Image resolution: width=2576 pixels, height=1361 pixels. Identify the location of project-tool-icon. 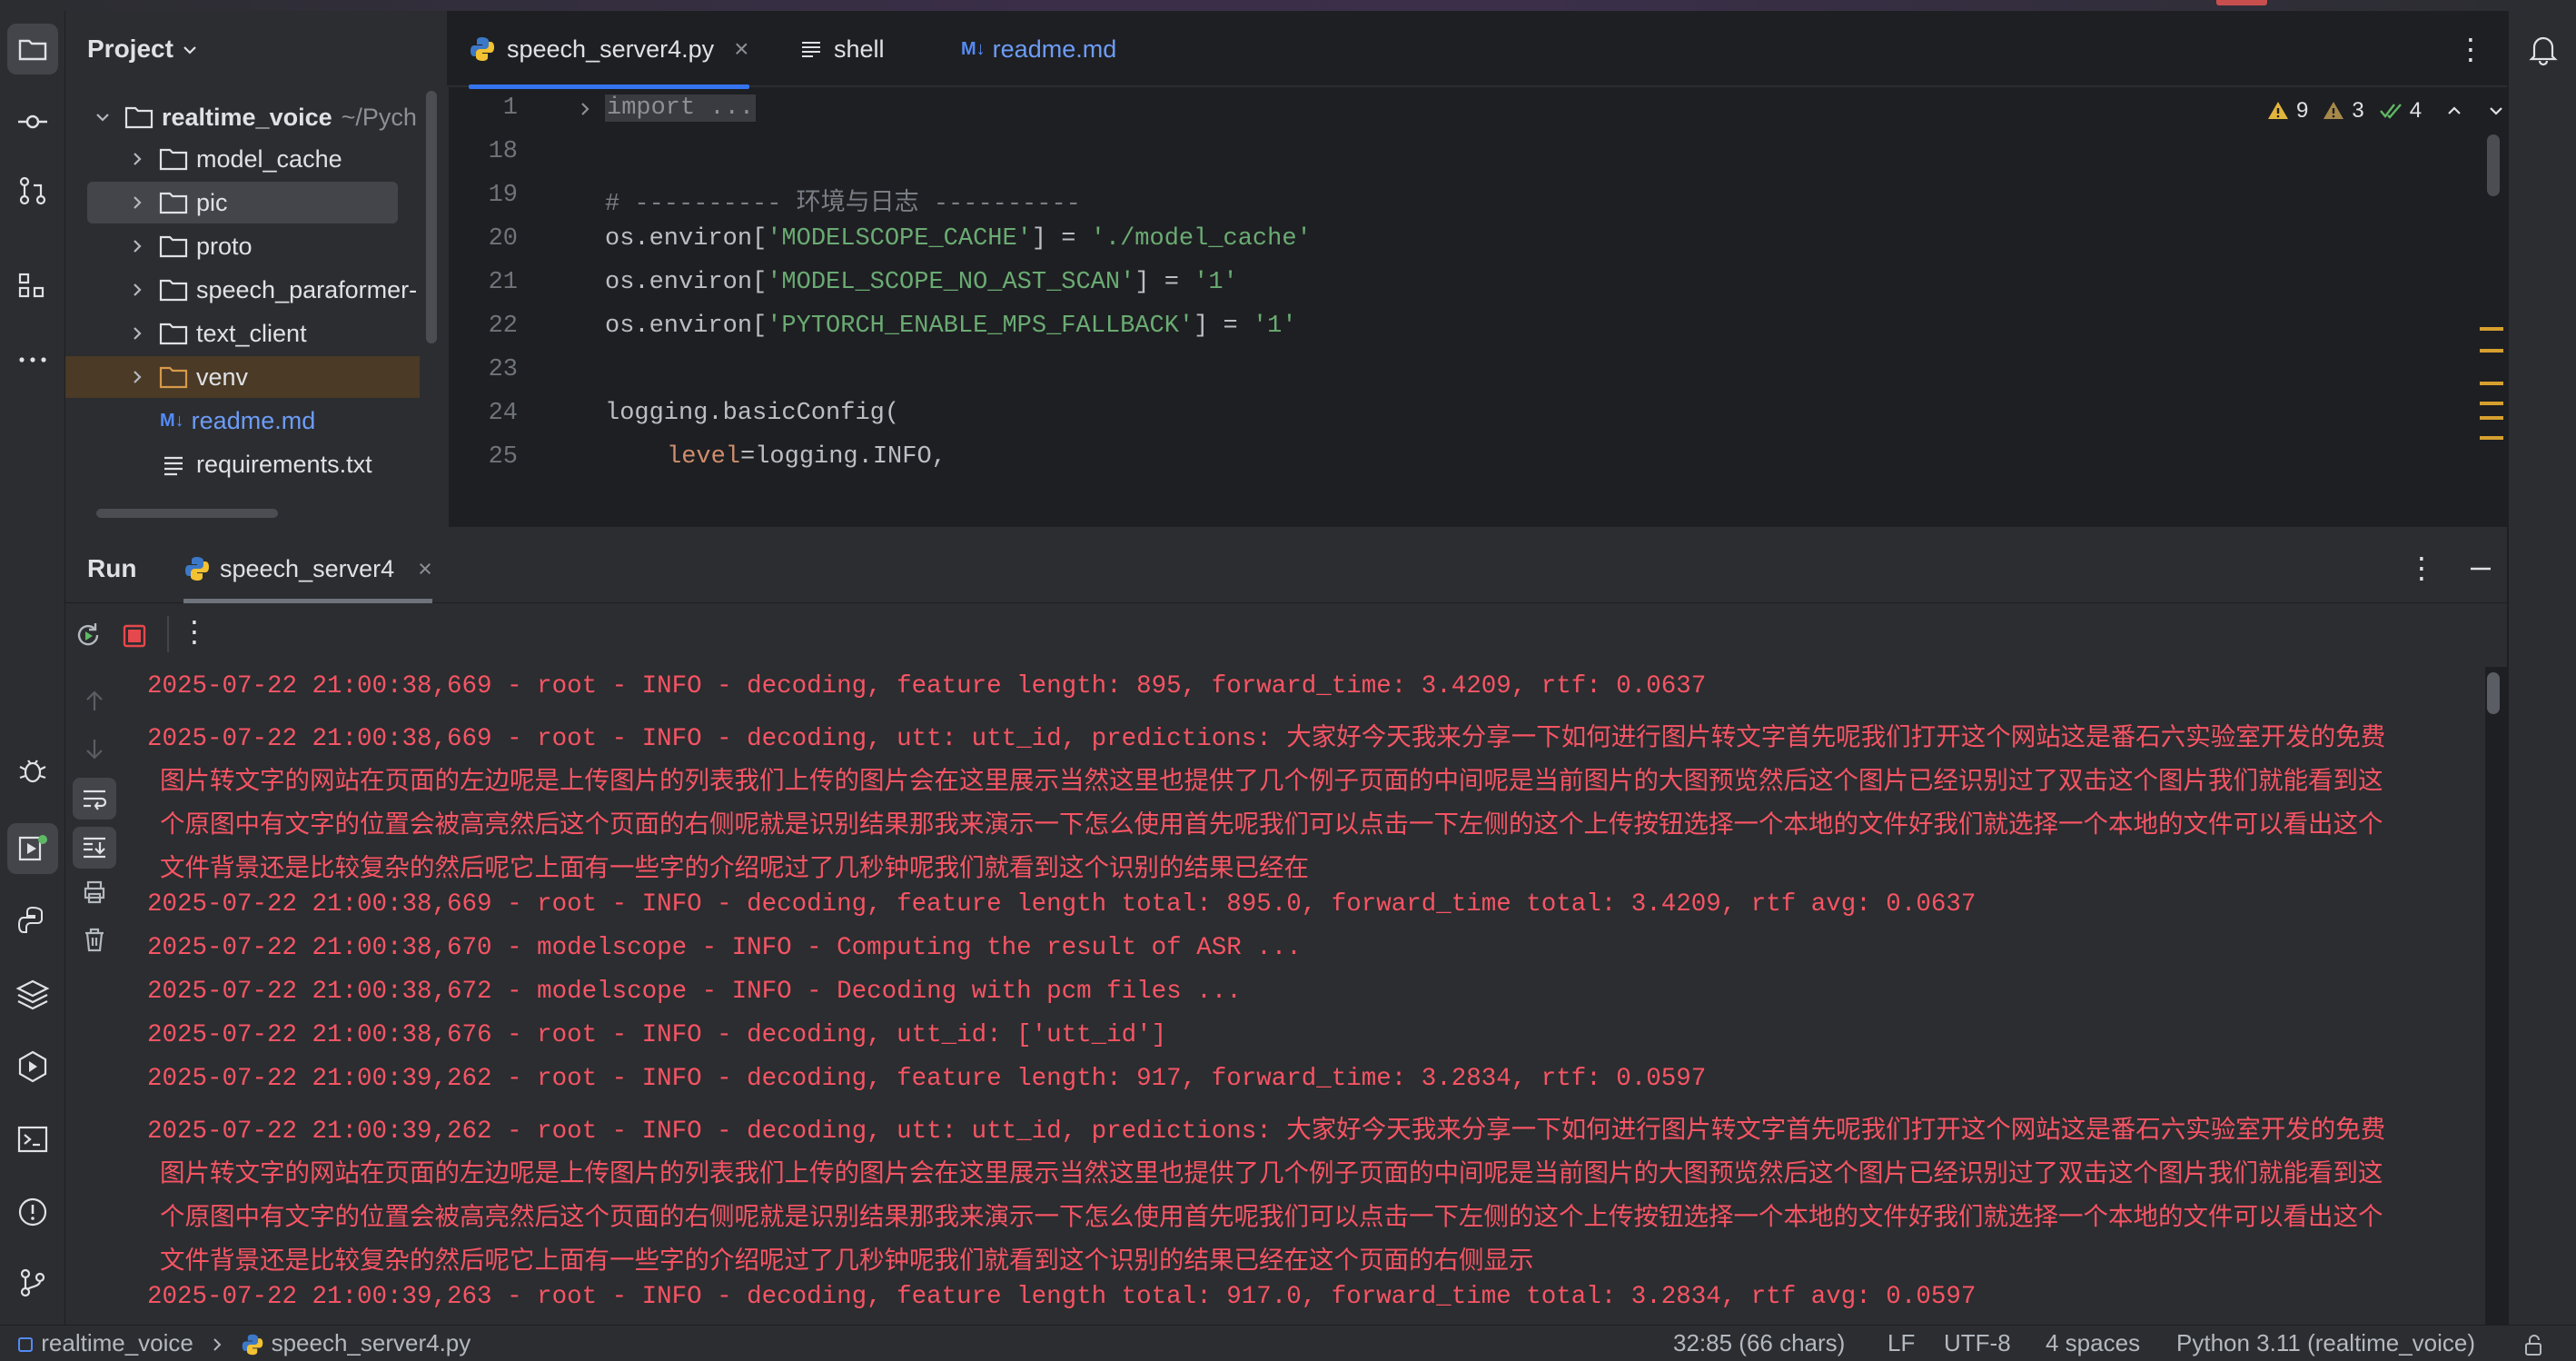
(32, 50).